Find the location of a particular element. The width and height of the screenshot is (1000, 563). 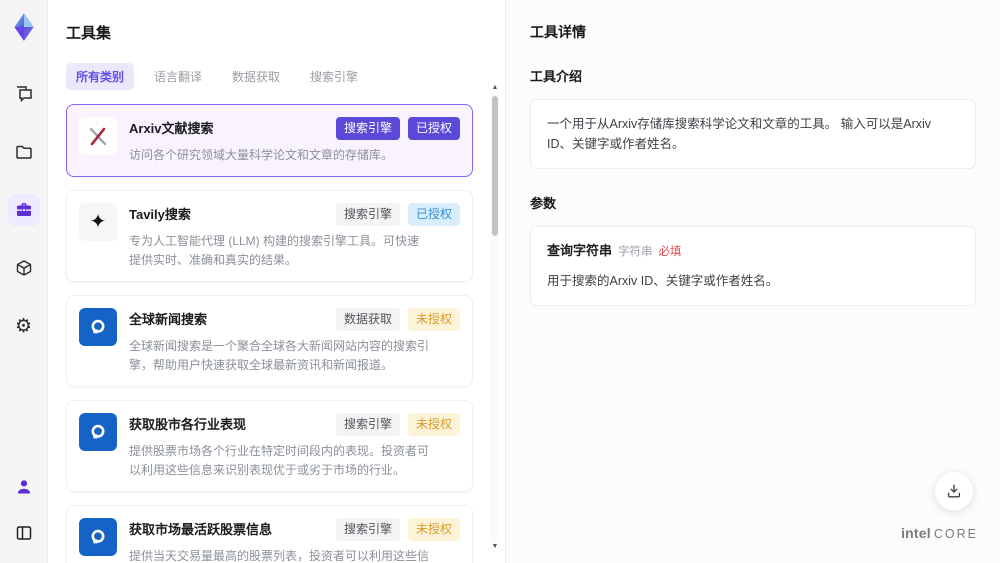

card-head: Tavily搜索 搜索引擎 已授权 is located at coordinates (294, 215).